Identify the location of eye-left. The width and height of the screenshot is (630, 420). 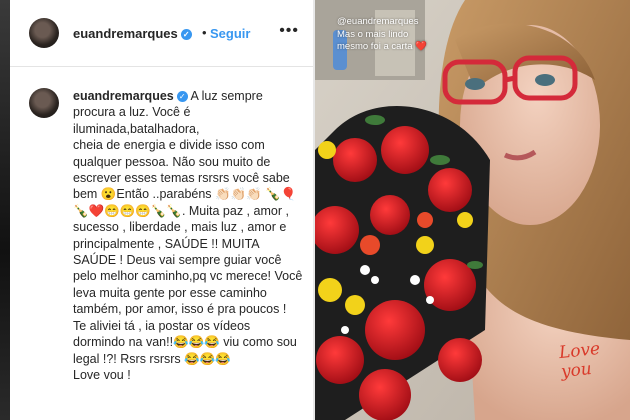
(475, 84).